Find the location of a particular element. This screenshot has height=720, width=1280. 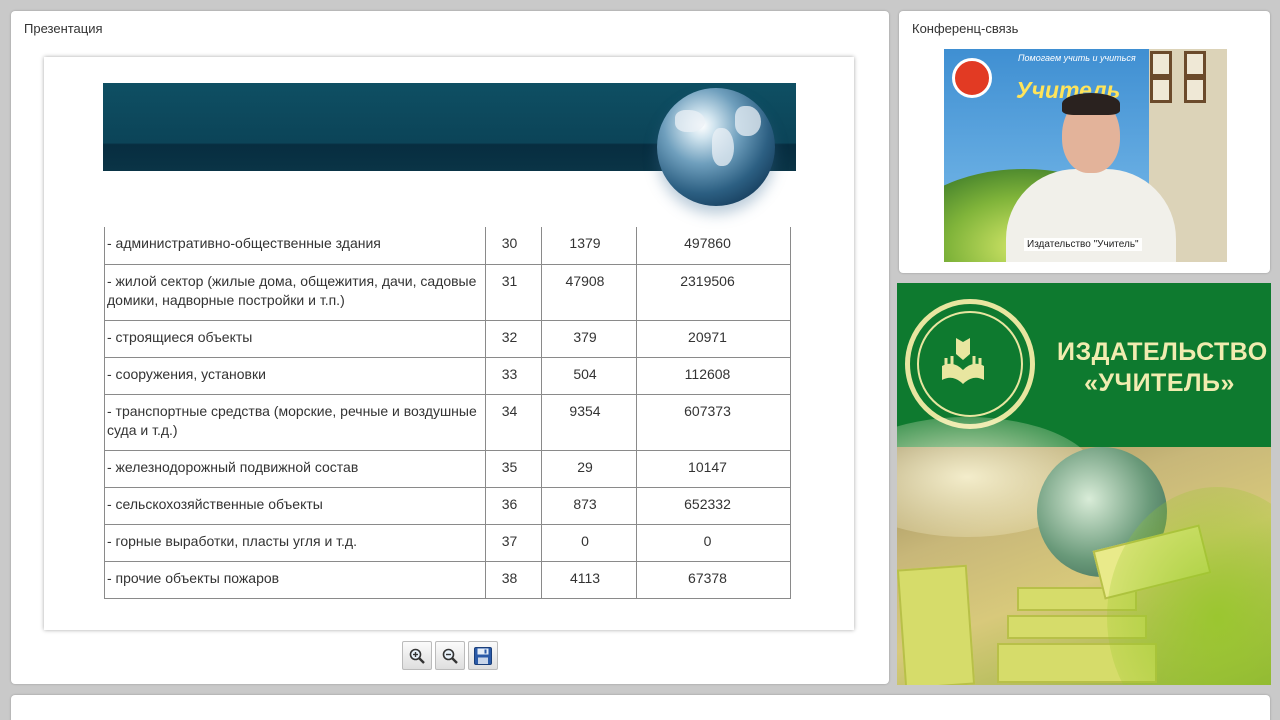

speaker-hair is located at coordinates (1091, 104).